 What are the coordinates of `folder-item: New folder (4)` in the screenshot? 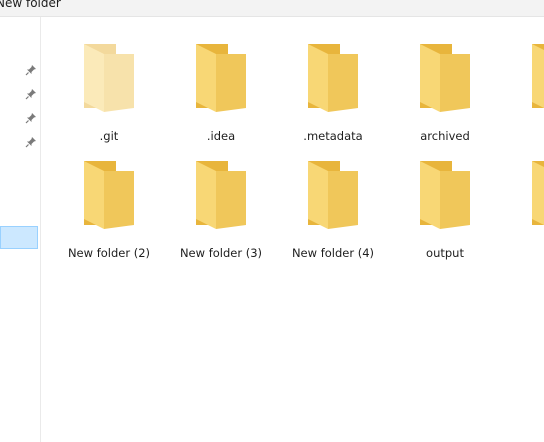 It's located at (333, 213).